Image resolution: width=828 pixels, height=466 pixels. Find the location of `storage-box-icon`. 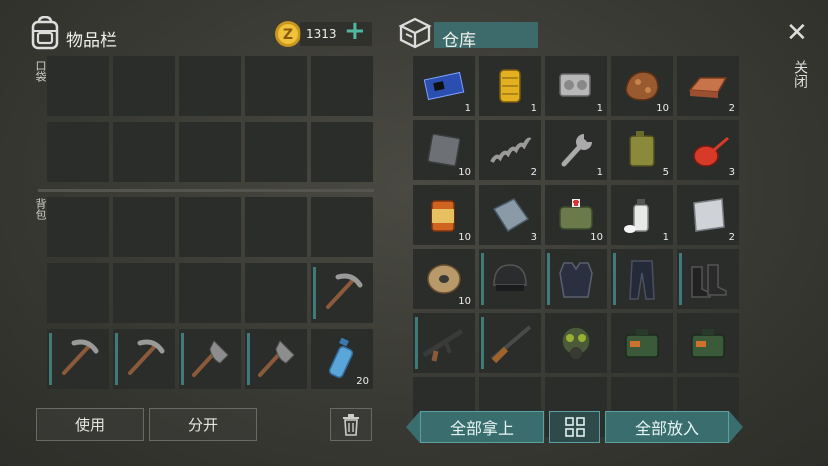

storage-box-icon is located at coordinates (415, 33).